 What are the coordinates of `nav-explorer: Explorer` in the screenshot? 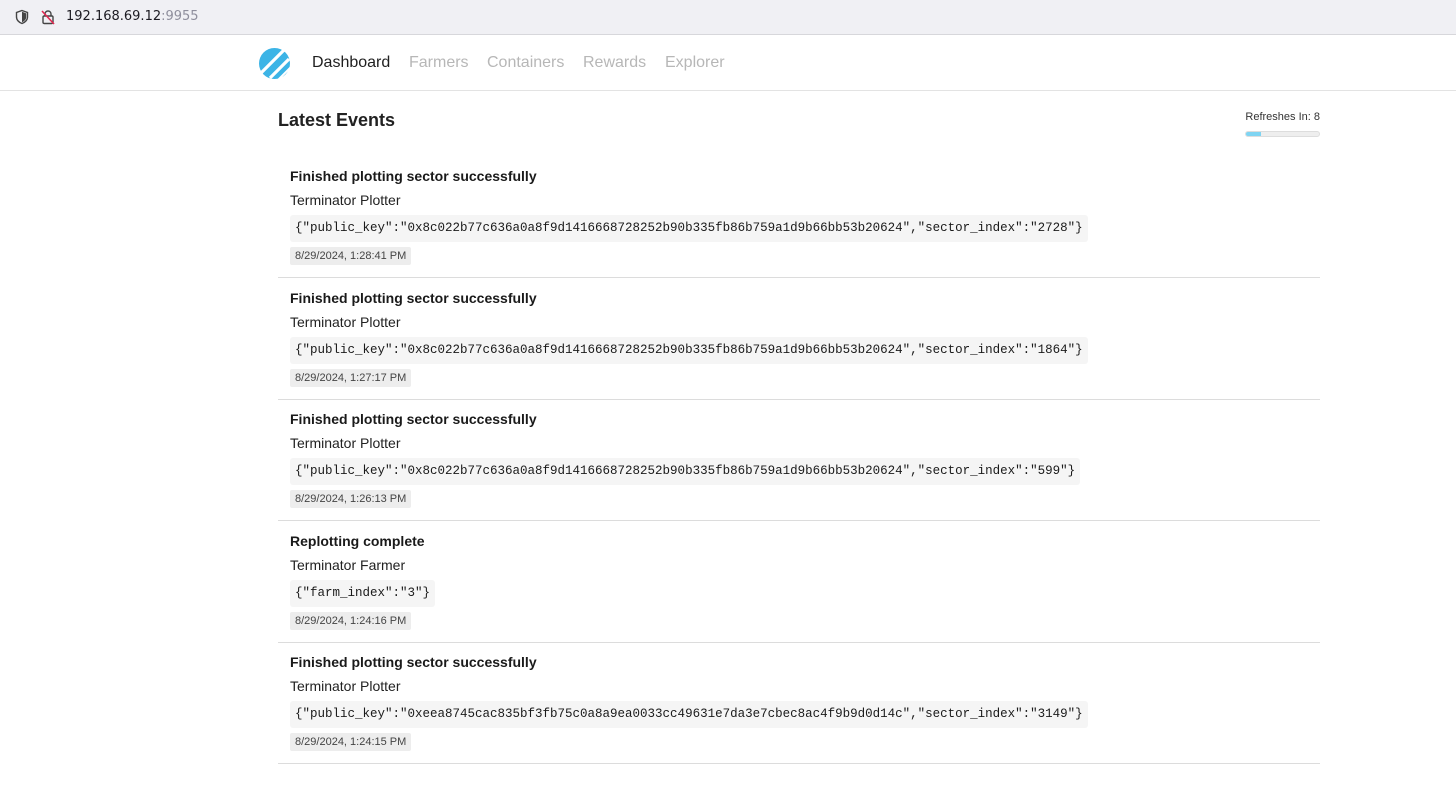 It's located at (695, 63).